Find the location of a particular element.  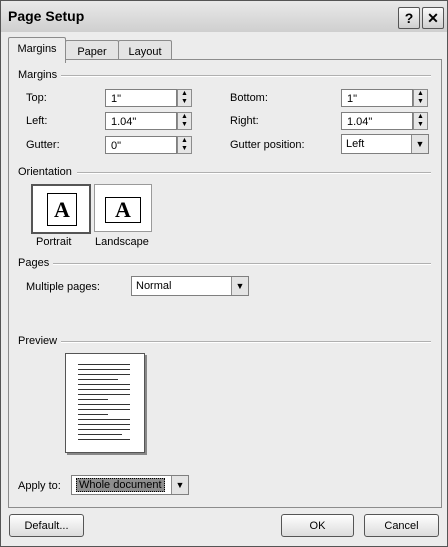

apply-to-select: Whole document ▼ is located at coordinates (130, 485).